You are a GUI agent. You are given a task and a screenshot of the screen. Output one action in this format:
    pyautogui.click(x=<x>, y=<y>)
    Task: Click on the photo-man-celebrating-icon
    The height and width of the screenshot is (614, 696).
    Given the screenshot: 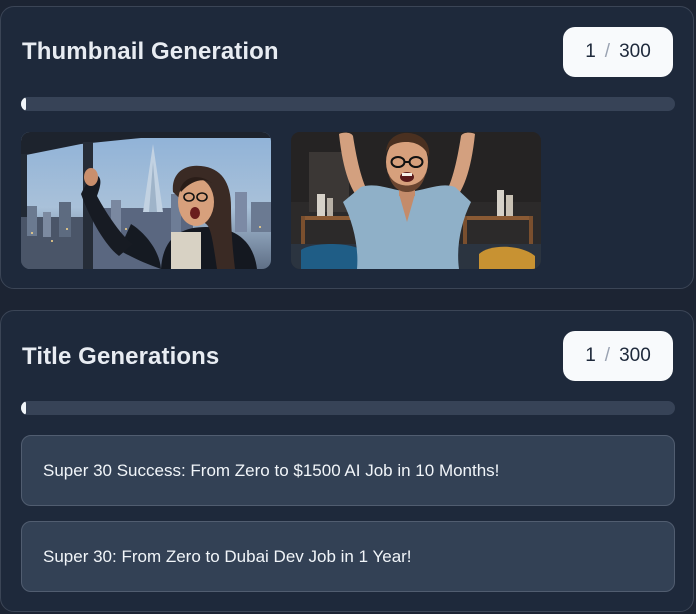 What is the action you would take?
    pyautogui.click(x=416, y=200)
    